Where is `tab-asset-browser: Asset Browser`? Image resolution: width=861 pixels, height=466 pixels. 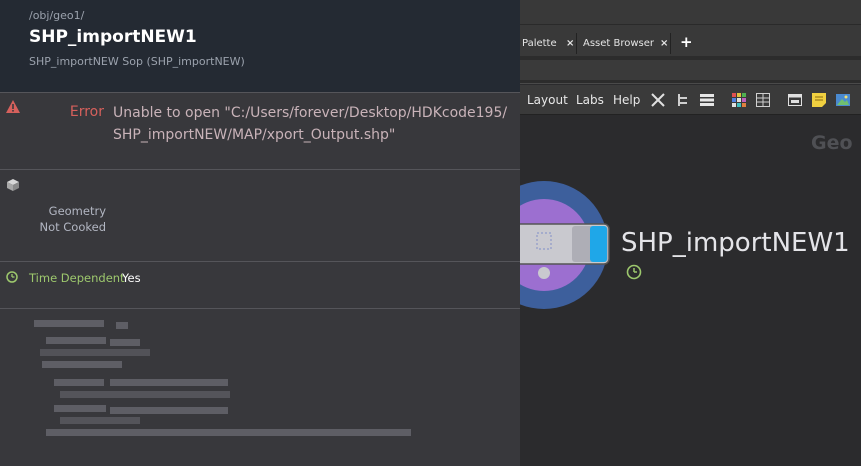
tab-asset-browser: Asset Browser is located at coordinates (618, 43).